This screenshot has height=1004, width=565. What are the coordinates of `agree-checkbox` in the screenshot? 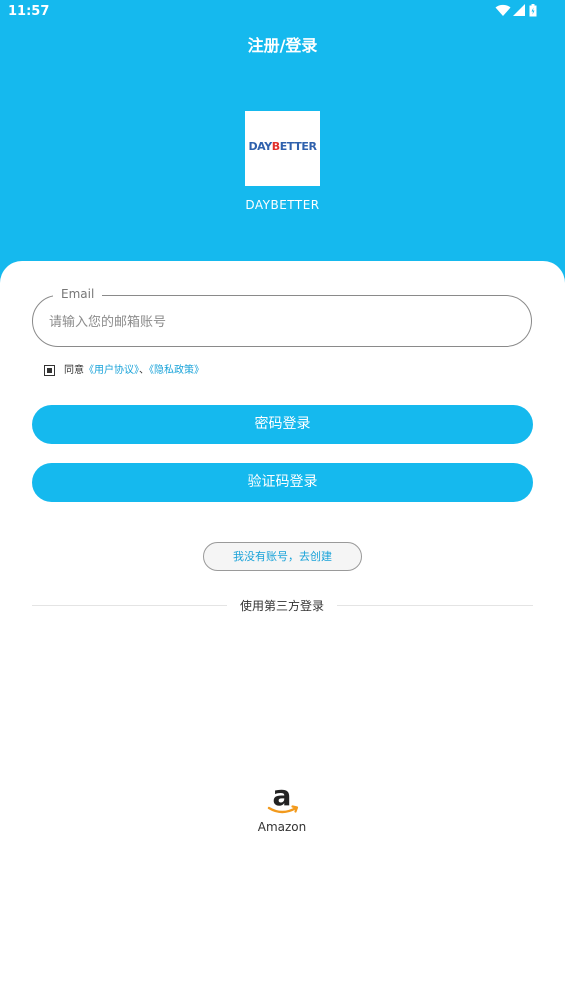 It's located at (49, 370).